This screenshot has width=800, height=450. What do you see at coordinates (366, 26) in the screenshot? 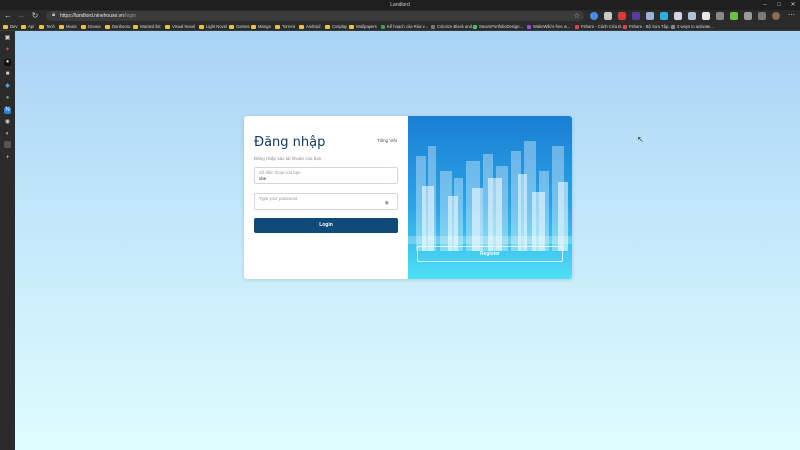
I see `bookmark-label: Wallpapers` at bounding box center [366, 26].